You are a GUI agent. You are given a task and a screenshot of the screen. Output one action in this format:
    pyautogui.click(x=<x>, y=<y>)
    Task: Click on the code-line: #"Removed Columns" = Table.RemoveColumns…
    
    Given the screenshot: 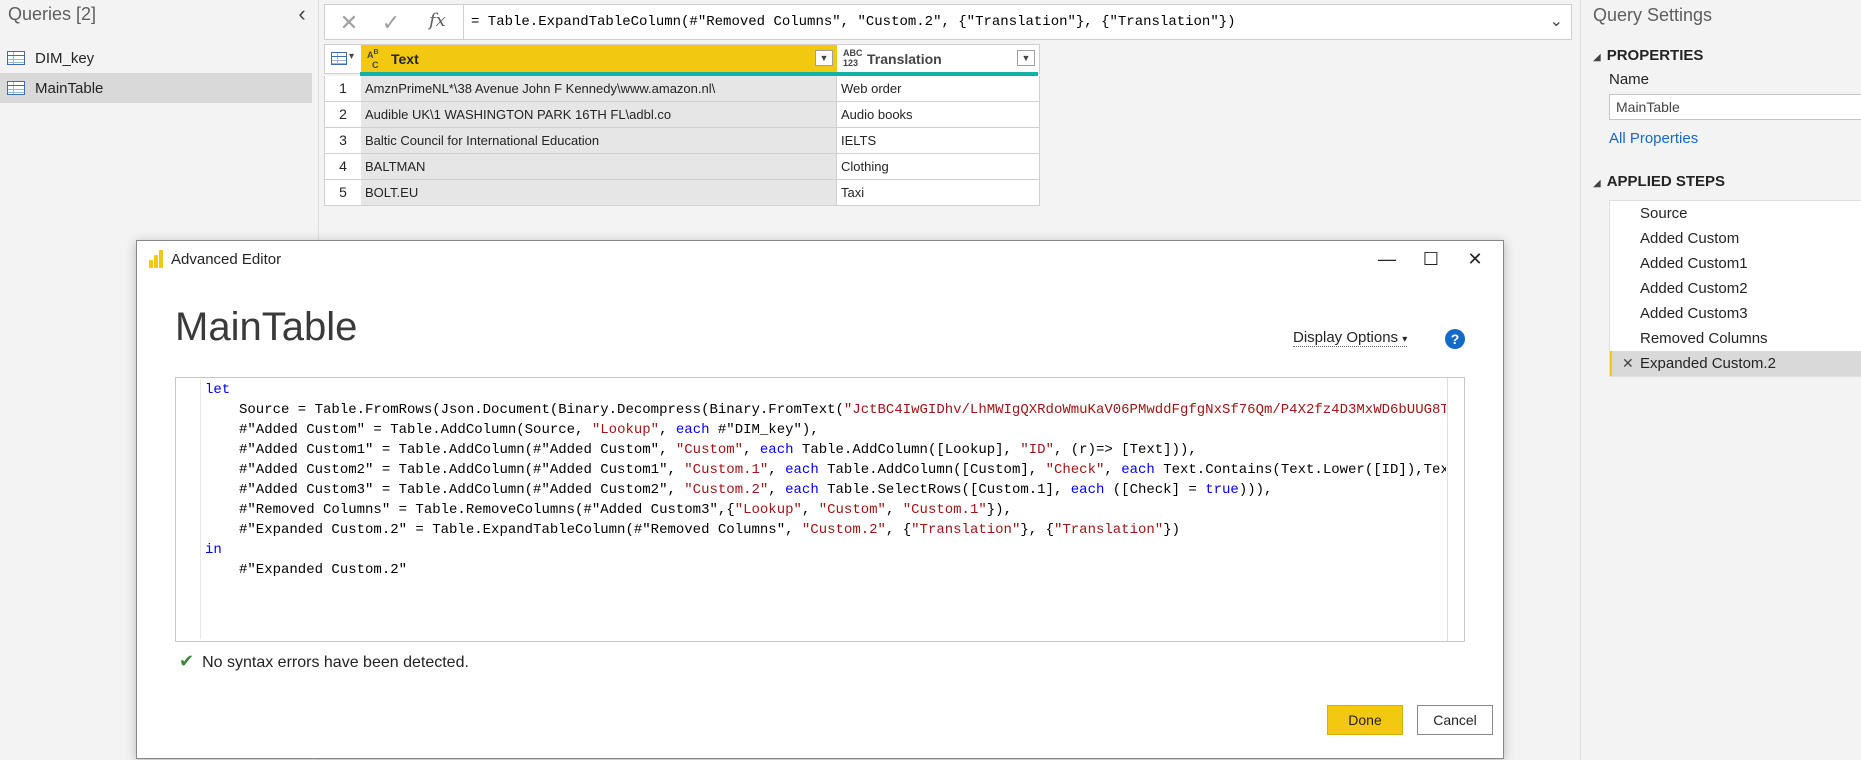 What is the action you would take?
    pyautogui.click(x=625, y=510)
    